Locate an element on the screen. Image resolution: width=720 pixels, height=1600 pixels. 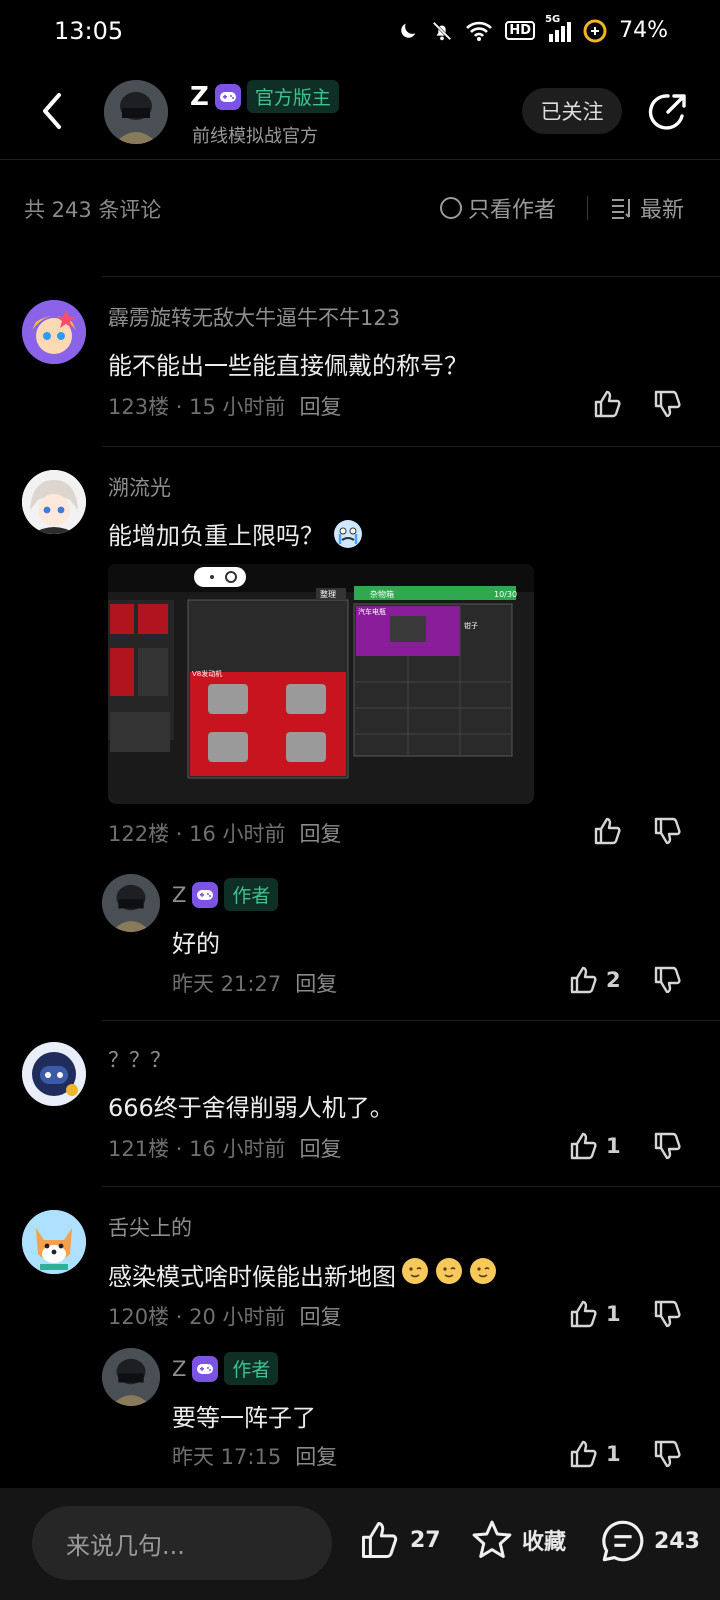
comment-username: 溯流光 is located at coordinates (139, 487).